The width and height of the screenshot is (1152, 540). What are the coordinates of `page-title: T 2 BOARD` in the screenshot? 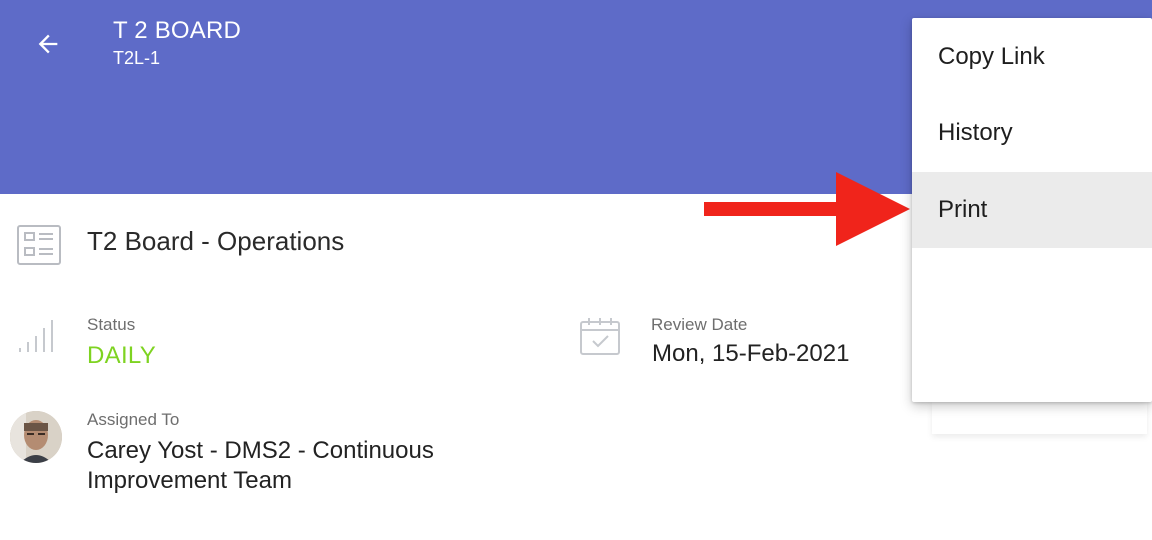 It's located at (177, 30).